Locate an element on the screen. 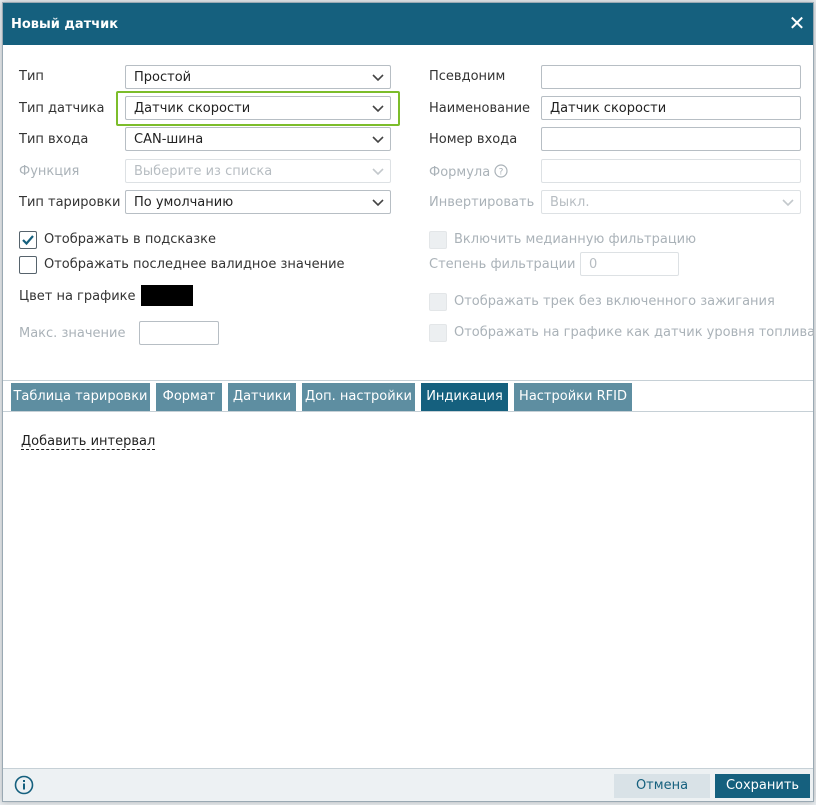 Image resolution: width=816 pixels, height=805 pixels. help-icon: ? is located at coordinates (501, 171).